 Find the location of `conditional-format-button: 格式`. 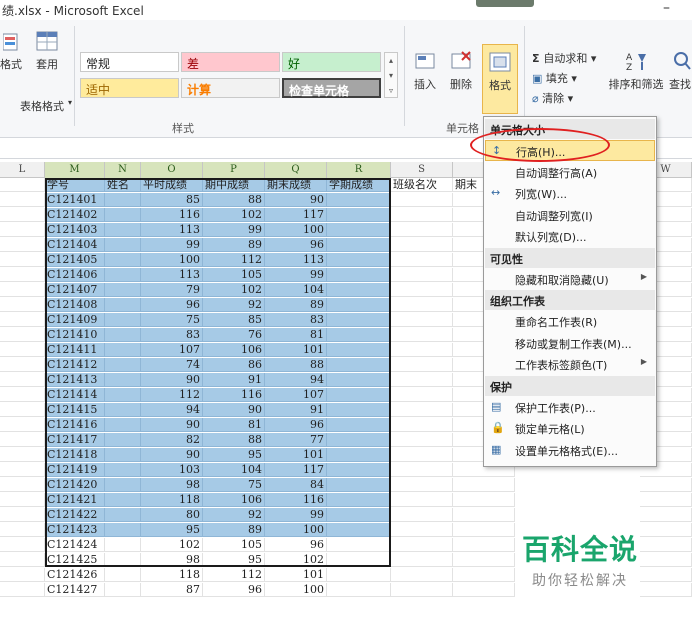

conditional-format-button: 格式 is located at coordinates (11, 51).